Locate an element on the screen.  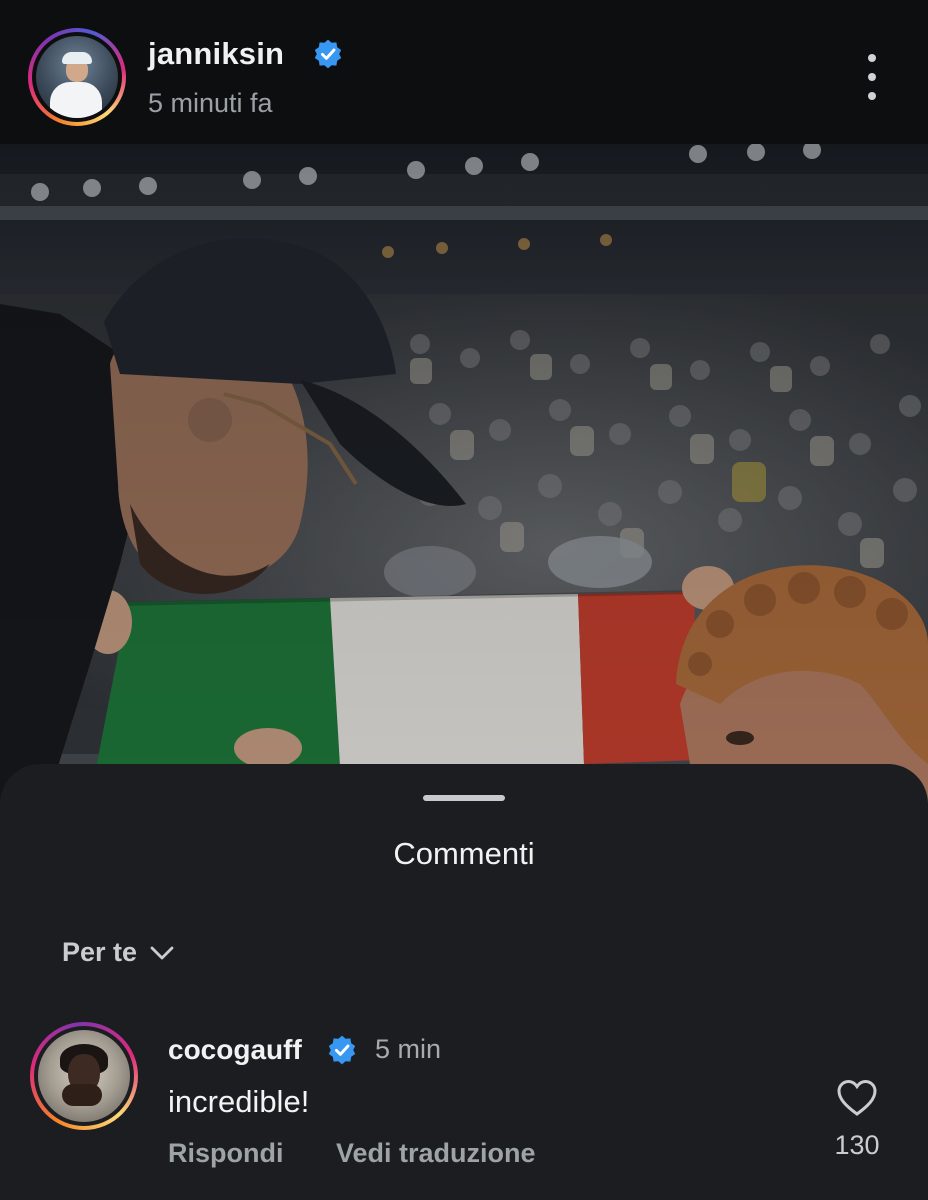
comment-sort-filter: Per te is located at coordinates (118, 952).